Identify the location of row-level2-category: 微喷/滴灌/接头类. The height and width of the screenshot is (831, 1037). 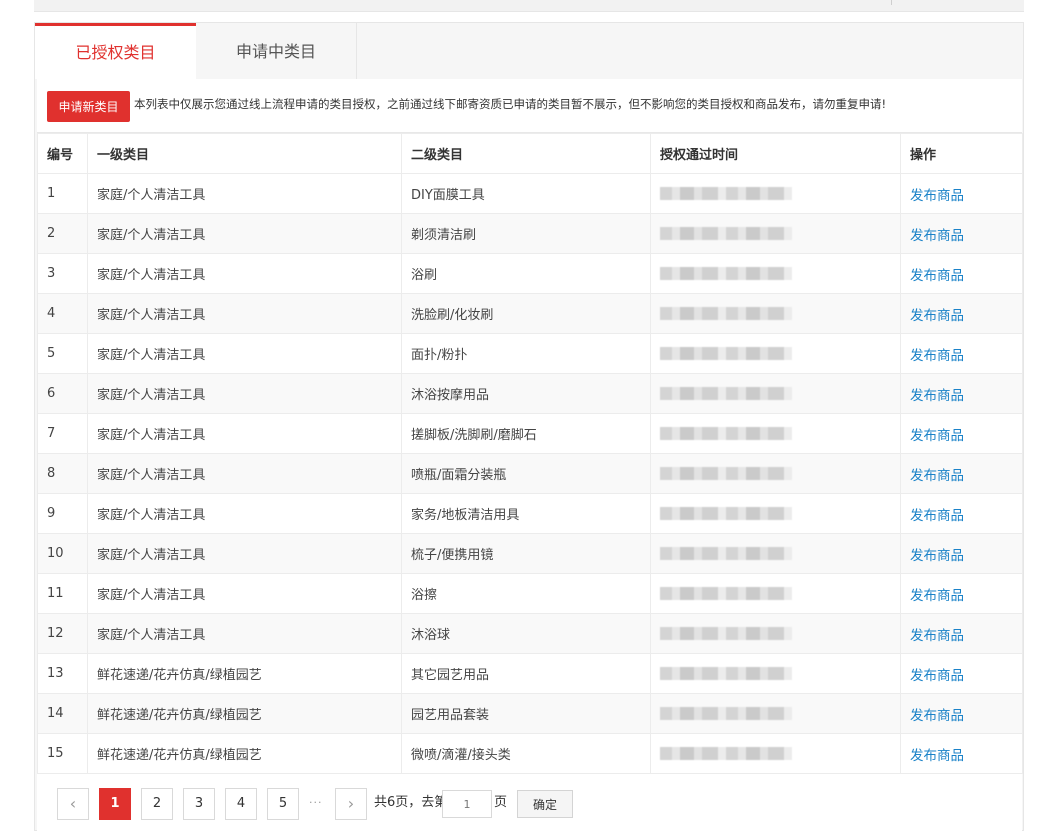
(526, 753).